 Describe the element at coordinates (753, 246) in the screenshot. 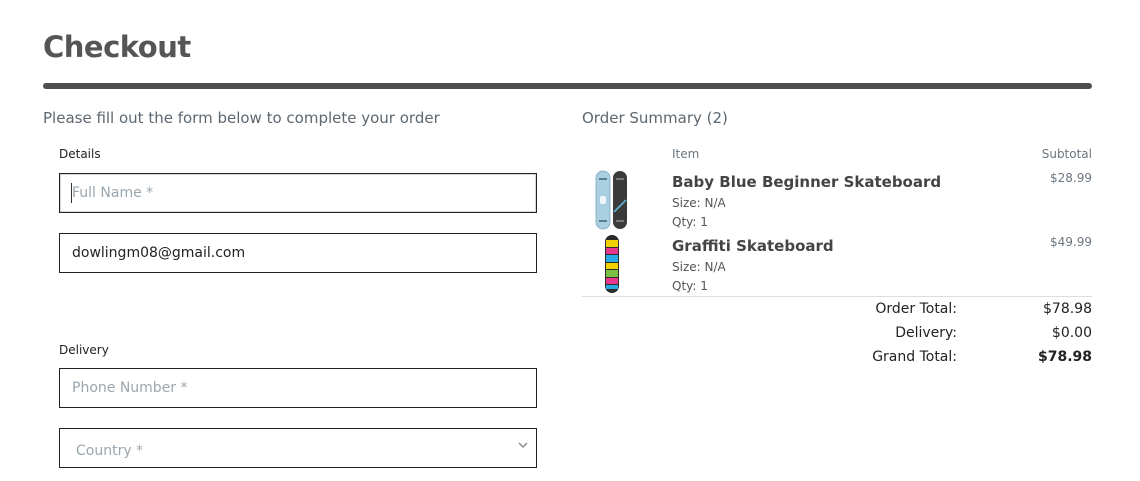

I see `item-name: Graffiti Skateboard` at that location.